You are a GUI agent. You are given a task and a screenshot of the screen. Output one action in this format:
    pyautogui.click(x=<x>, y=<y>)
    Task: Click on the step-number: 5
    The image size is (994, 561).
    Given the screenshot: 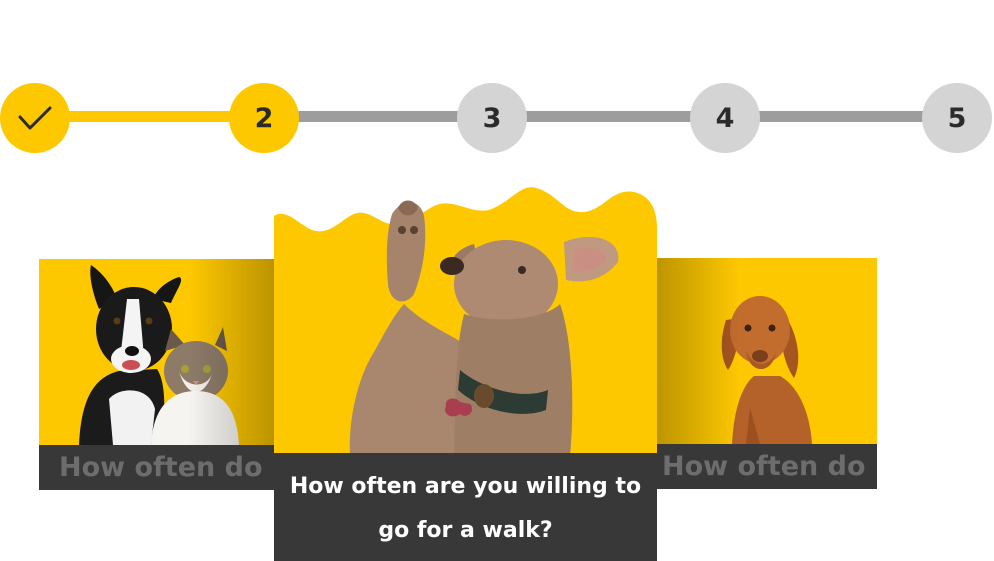 What is the action you would take?
    pyautogui.click(x=957, y=118)
    